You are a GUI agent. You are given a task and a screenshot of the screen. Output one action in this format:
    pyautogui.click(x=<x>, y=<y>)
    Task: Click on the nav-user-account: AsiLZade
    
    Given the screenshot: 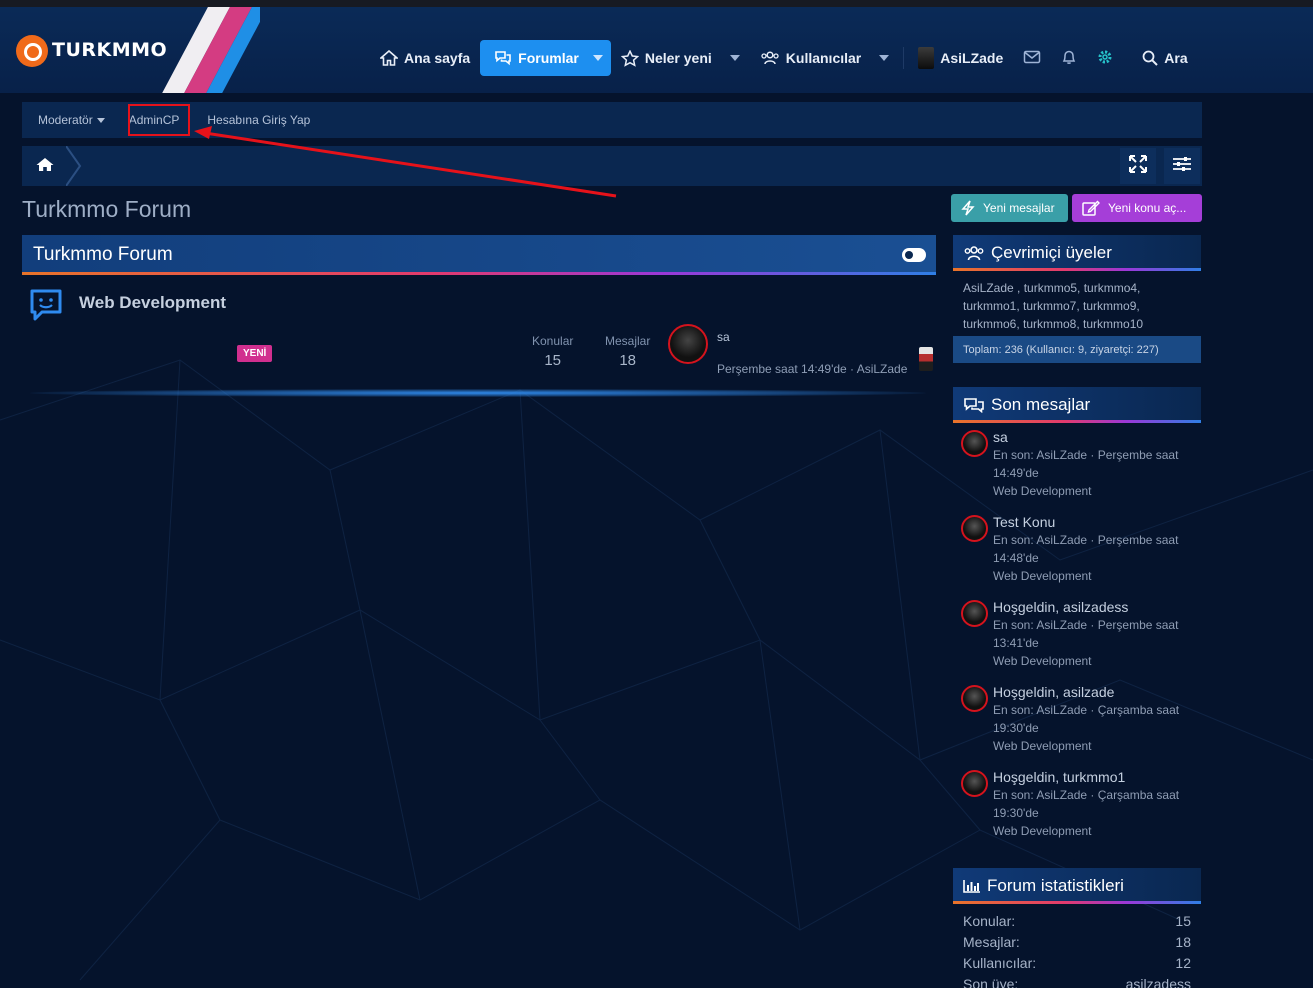 What is the action you would take?
    pyautogui.click(x=960, y=58)
    